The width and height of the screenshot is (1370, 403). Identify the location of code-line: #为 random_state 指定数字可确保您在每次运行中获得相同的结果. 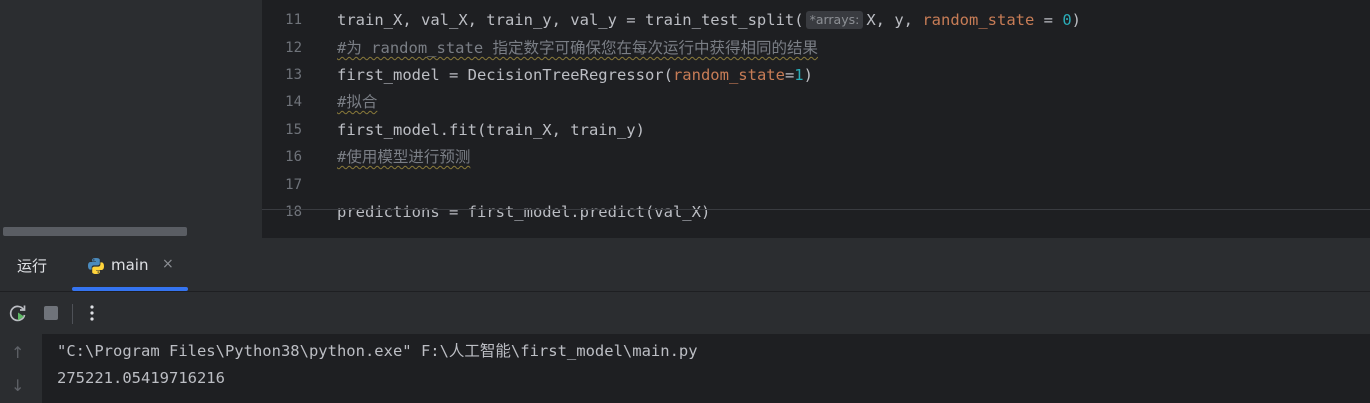
(577, 48).